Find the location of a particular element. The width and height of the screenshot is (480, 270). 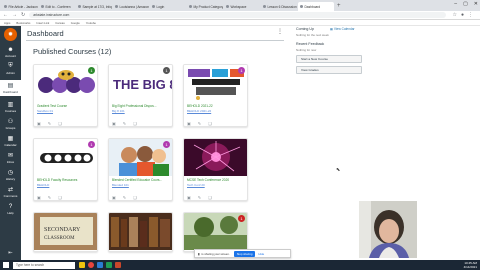

canvas-logo-icon: ✹ is located at coordinates (10, 34).